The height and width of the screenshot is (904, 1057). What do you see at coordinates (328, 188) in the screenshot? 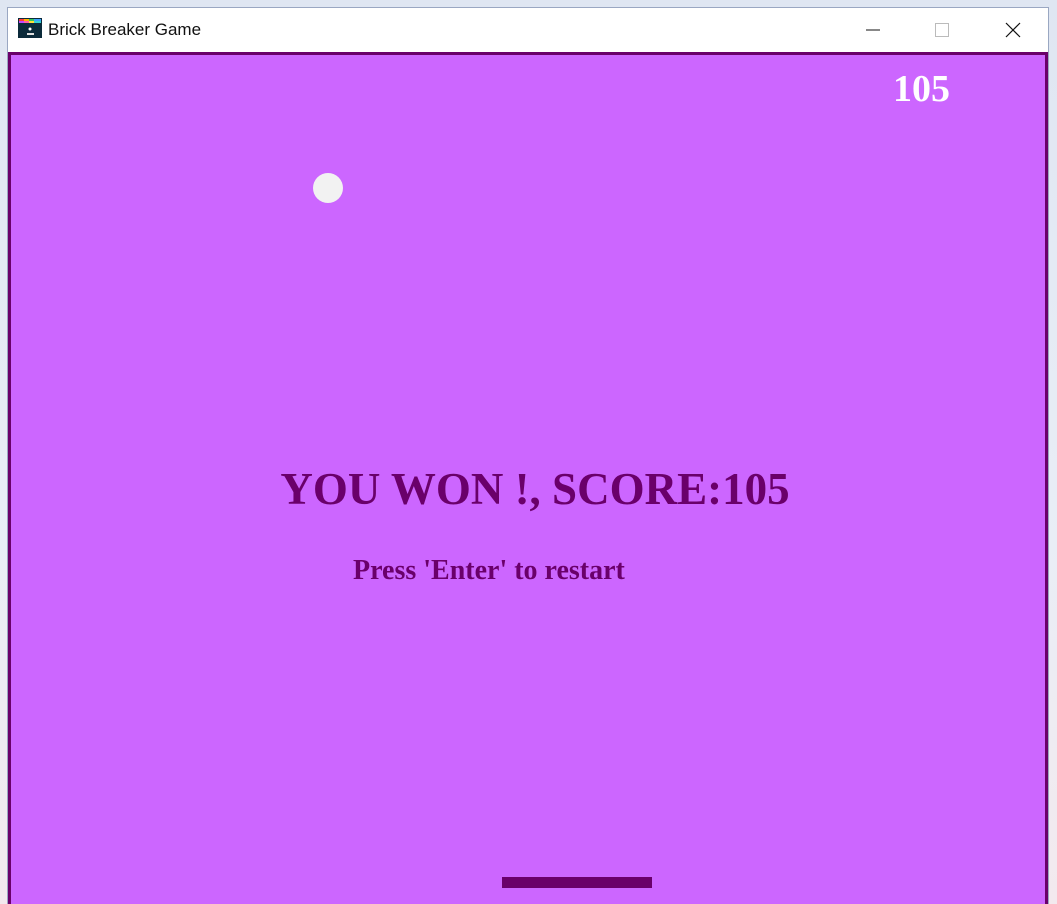
I see `ball` at bounding box center [328, 188].